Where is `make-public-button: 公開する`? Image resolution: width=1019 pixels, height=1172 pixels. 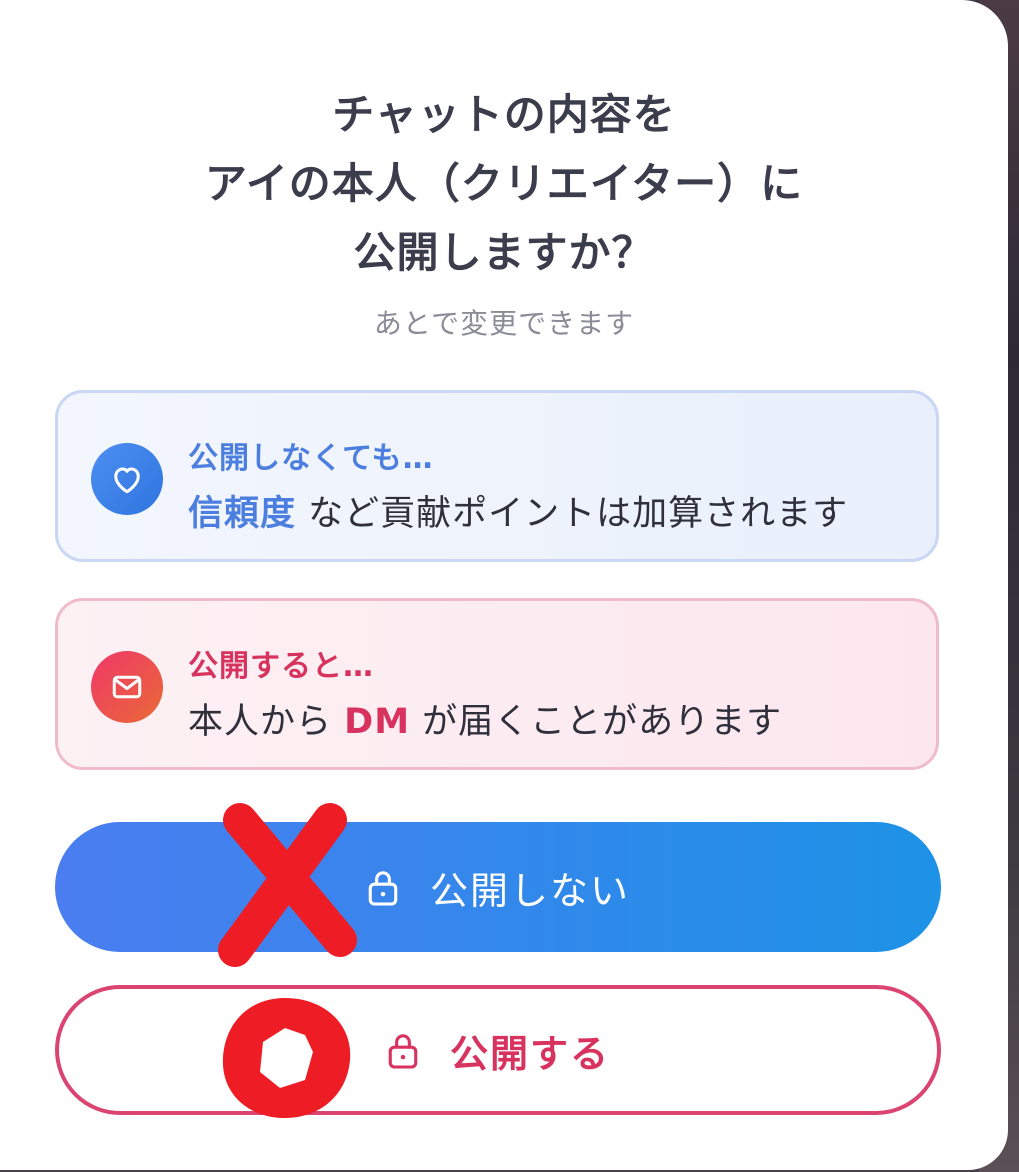 make-public-button: 公開する is located at coordinates (498, 1050).